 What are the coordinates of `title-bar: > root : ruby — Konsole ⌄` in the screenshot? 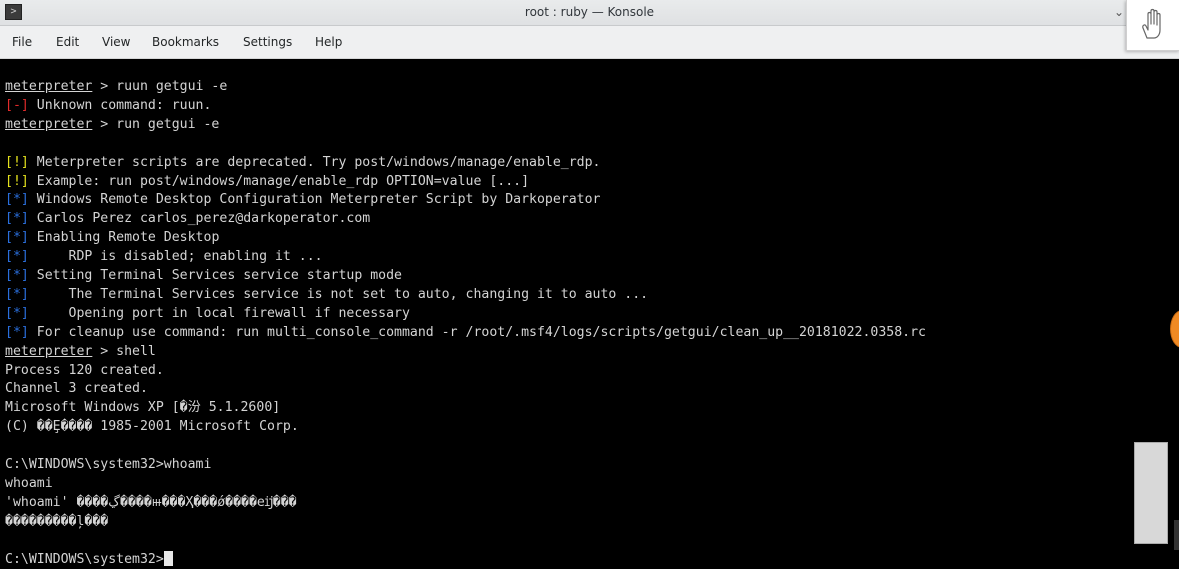 It's located at (589, 13).